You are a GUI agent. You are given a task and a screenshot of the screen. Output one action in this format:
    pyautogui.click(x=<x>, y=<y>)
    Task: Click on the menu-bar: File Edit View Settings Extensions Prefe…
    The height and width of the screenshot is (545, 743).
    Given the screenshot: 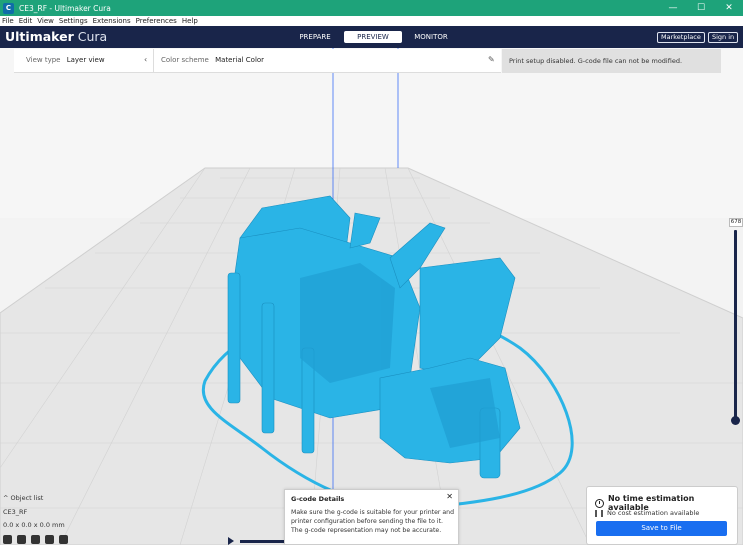 What is the action you would take?
    pyautogui.click(x=371, y=21)
    